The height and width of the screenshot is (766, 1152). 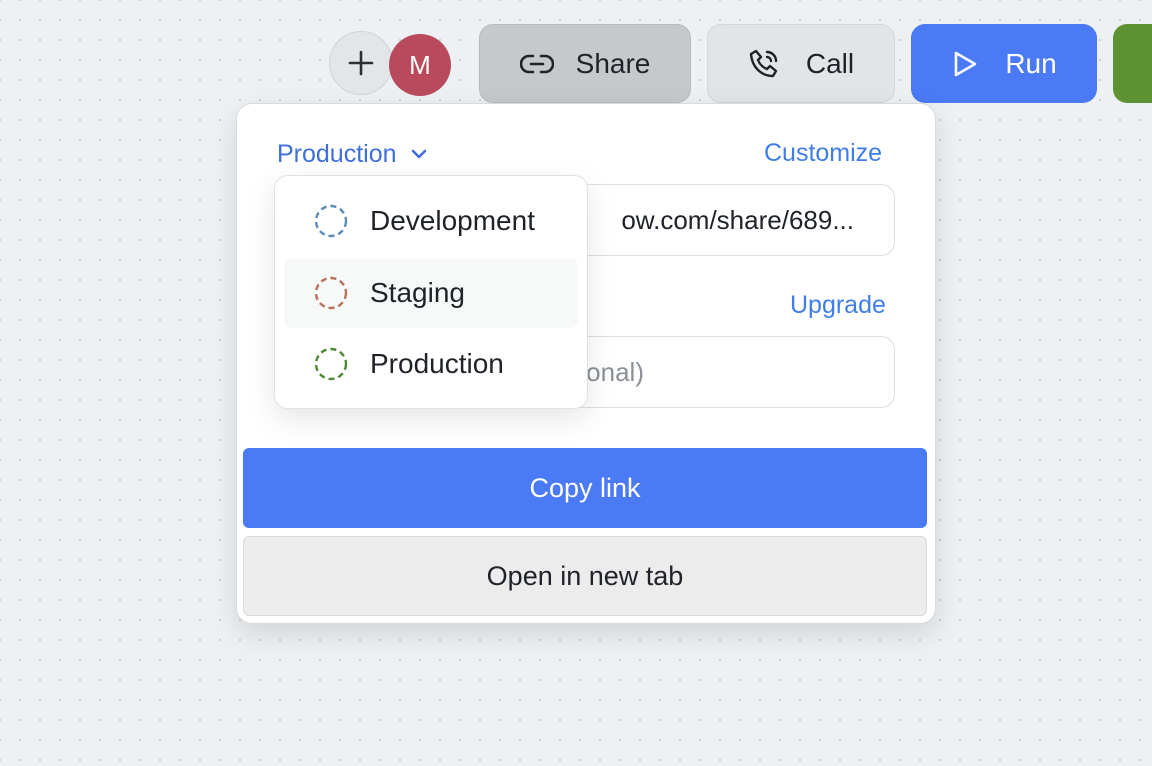 What do you see at coordinates (830, 64) in the screenshot?
I see `call-label: Call` at bounding box center [830, 64].